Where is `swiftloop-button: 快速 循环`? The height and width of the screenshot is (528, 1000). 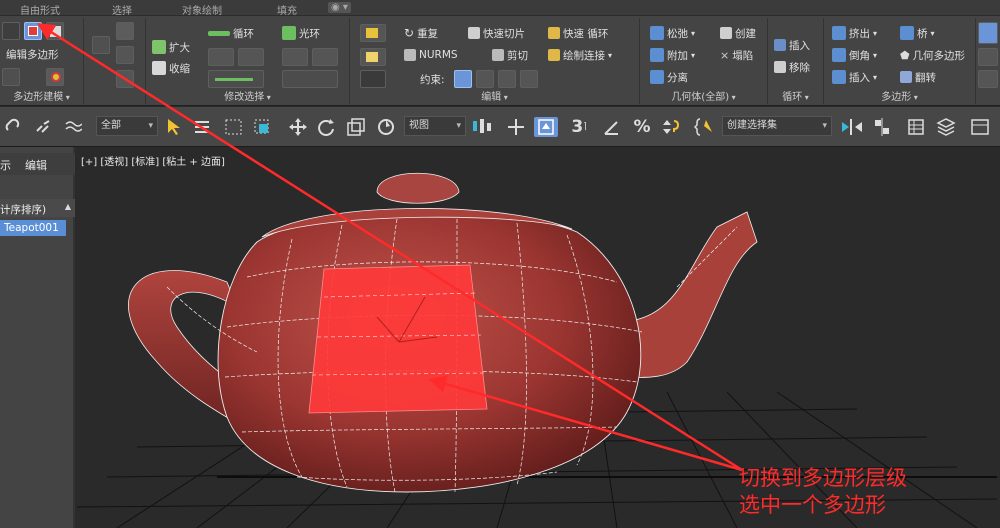 swiftloop-button: 快速 循环 is located at coordinates (578, 33).